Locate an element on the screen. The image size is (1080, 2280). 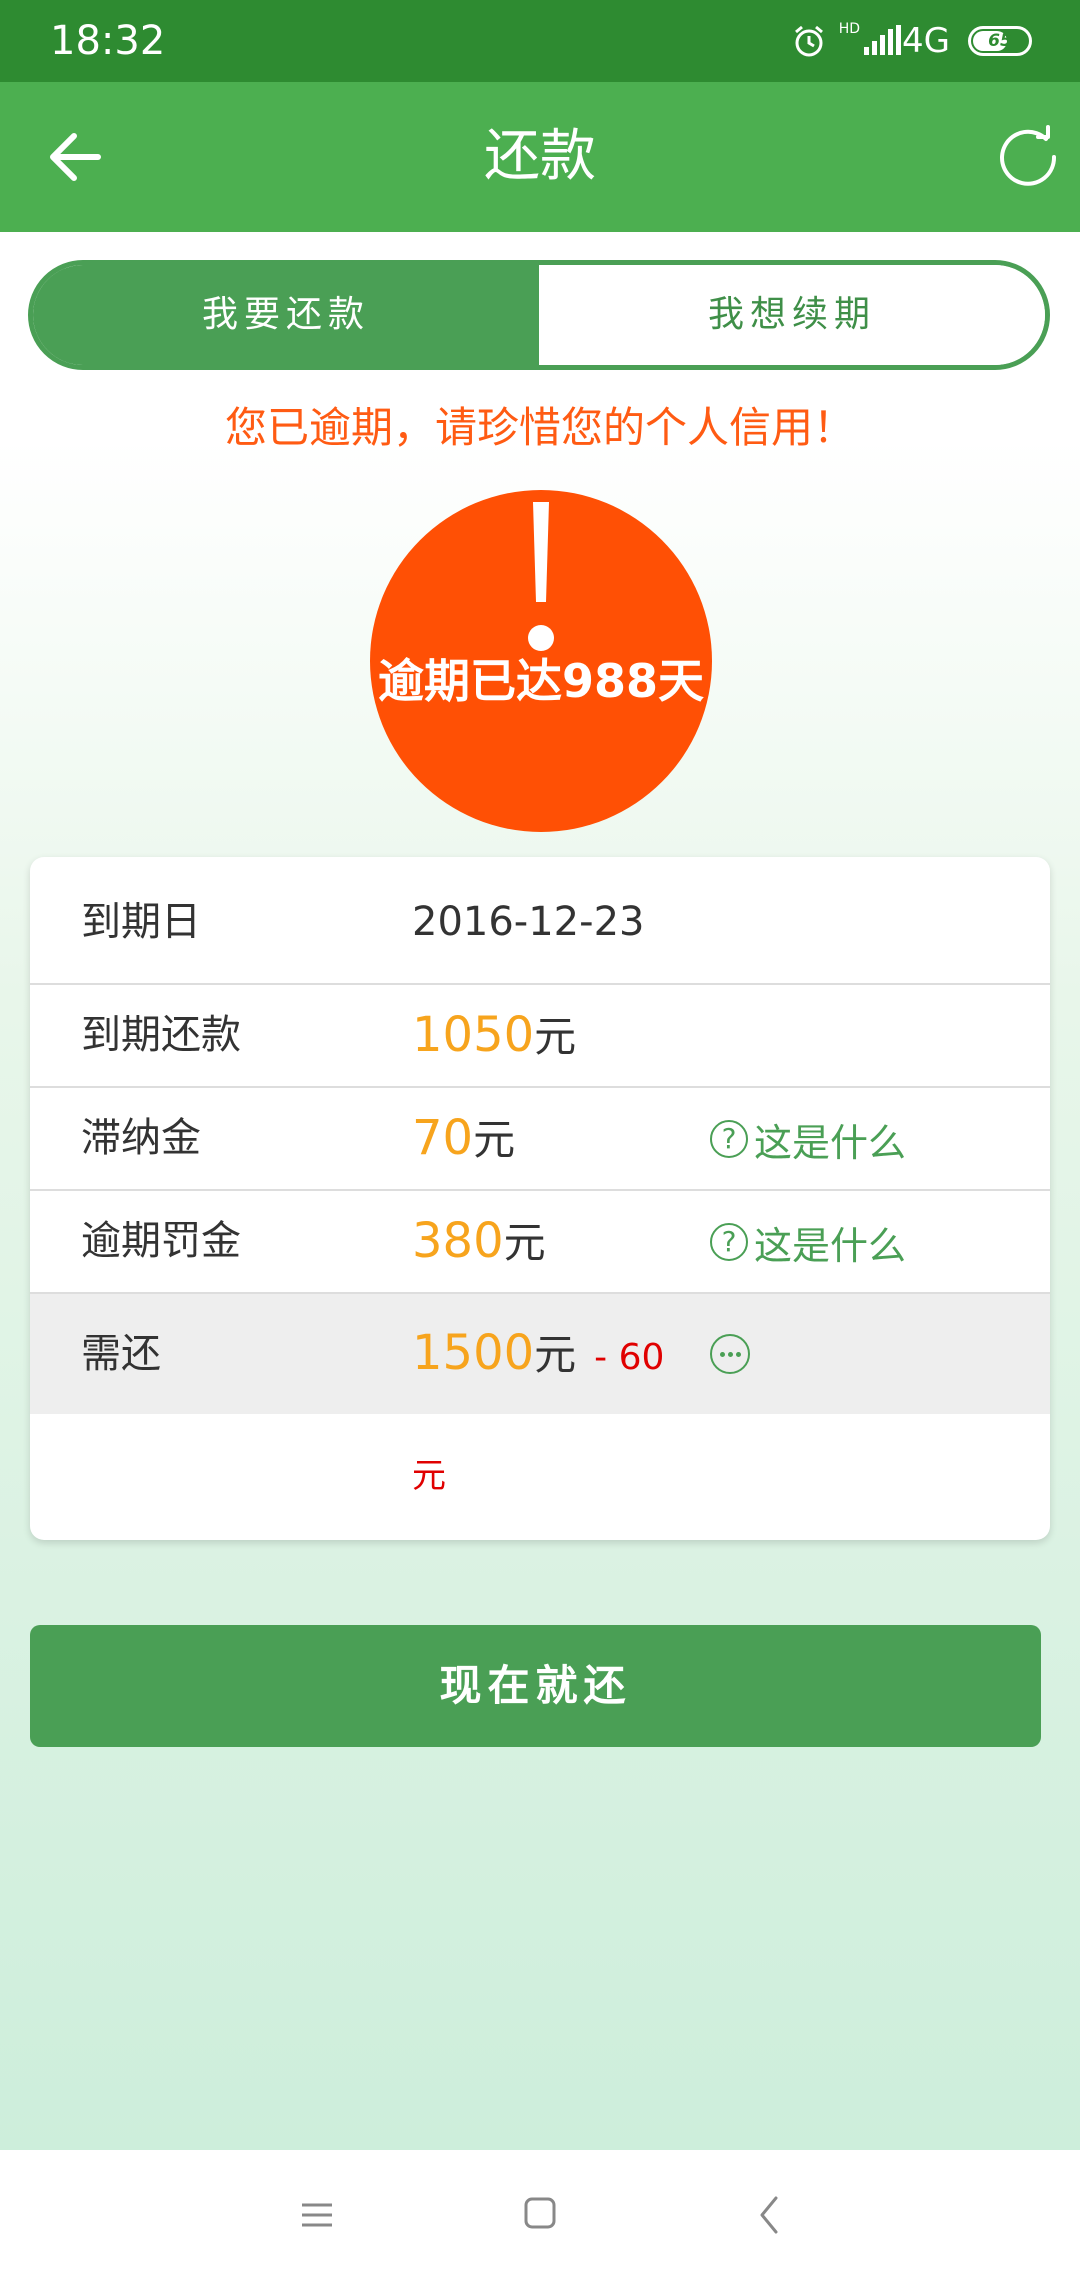
due-repayment-unit: 元 is located at coordinates (555, 1036).